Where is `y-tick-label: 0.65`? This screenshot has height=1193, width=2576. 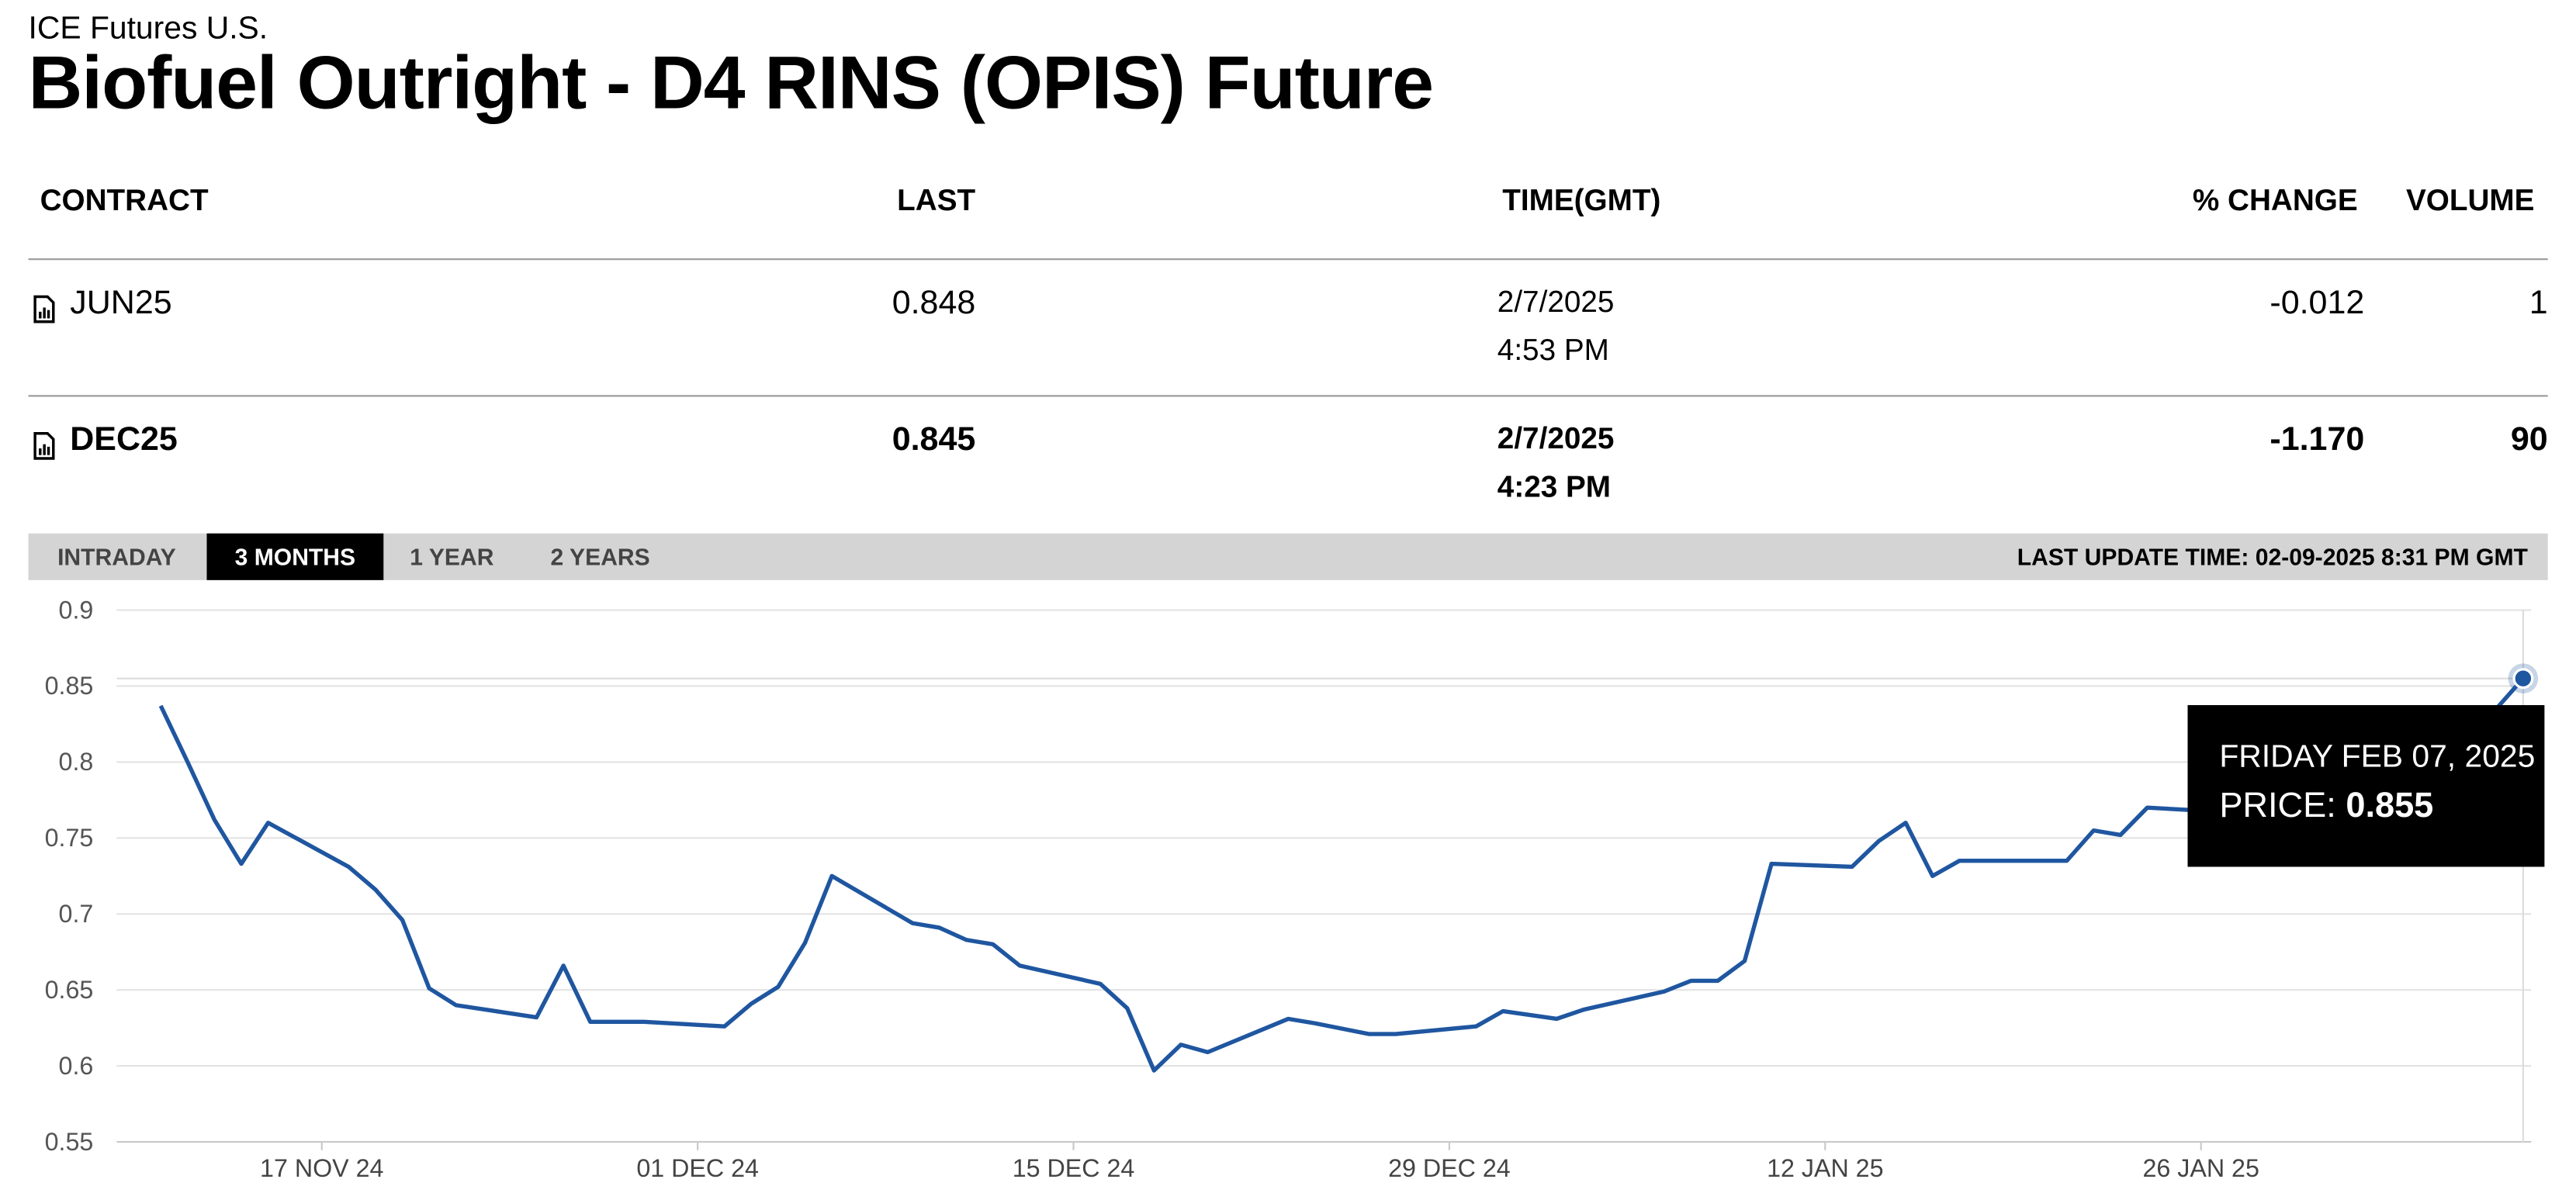 y-tick-label: 0.65 is located at coordinates (69, 990).